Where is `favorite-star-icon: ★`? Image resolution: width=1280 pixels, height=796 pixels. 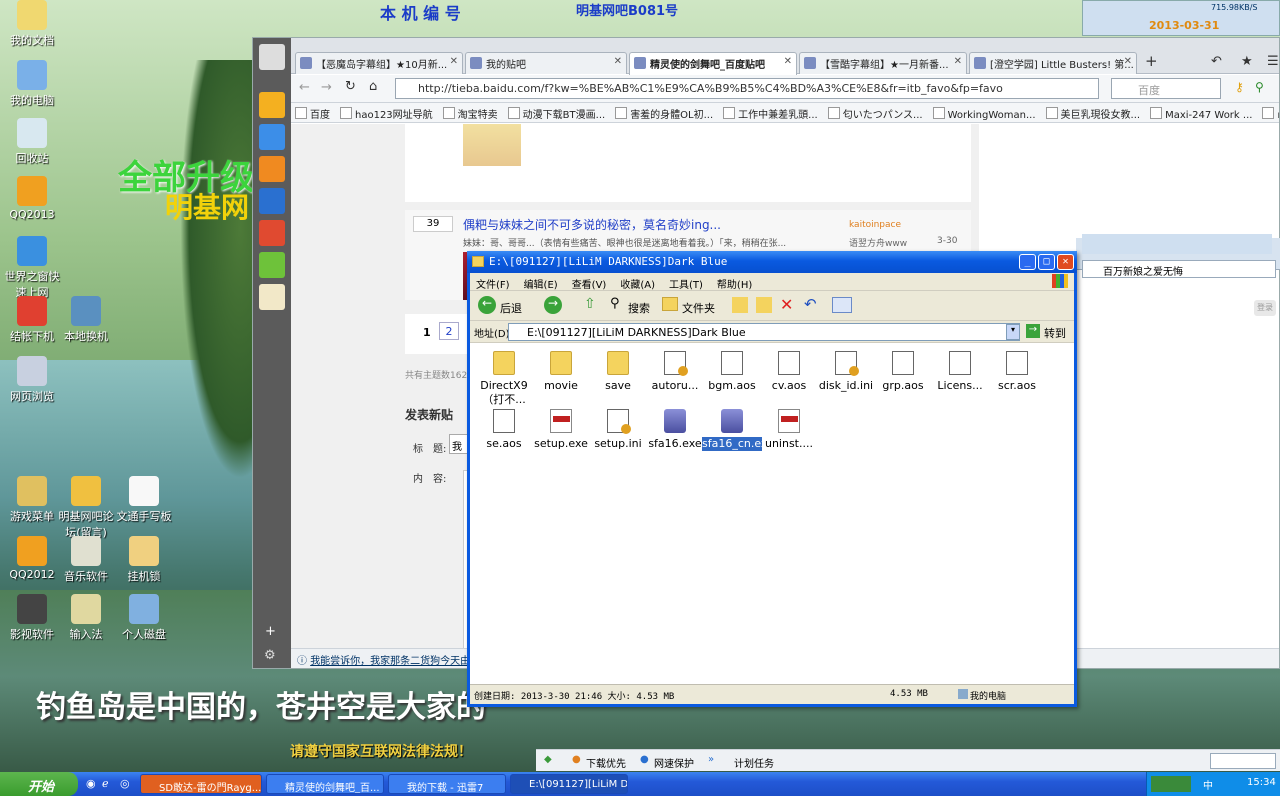 favorite-star-icon: ★ is located at coordinates (1247, 61).